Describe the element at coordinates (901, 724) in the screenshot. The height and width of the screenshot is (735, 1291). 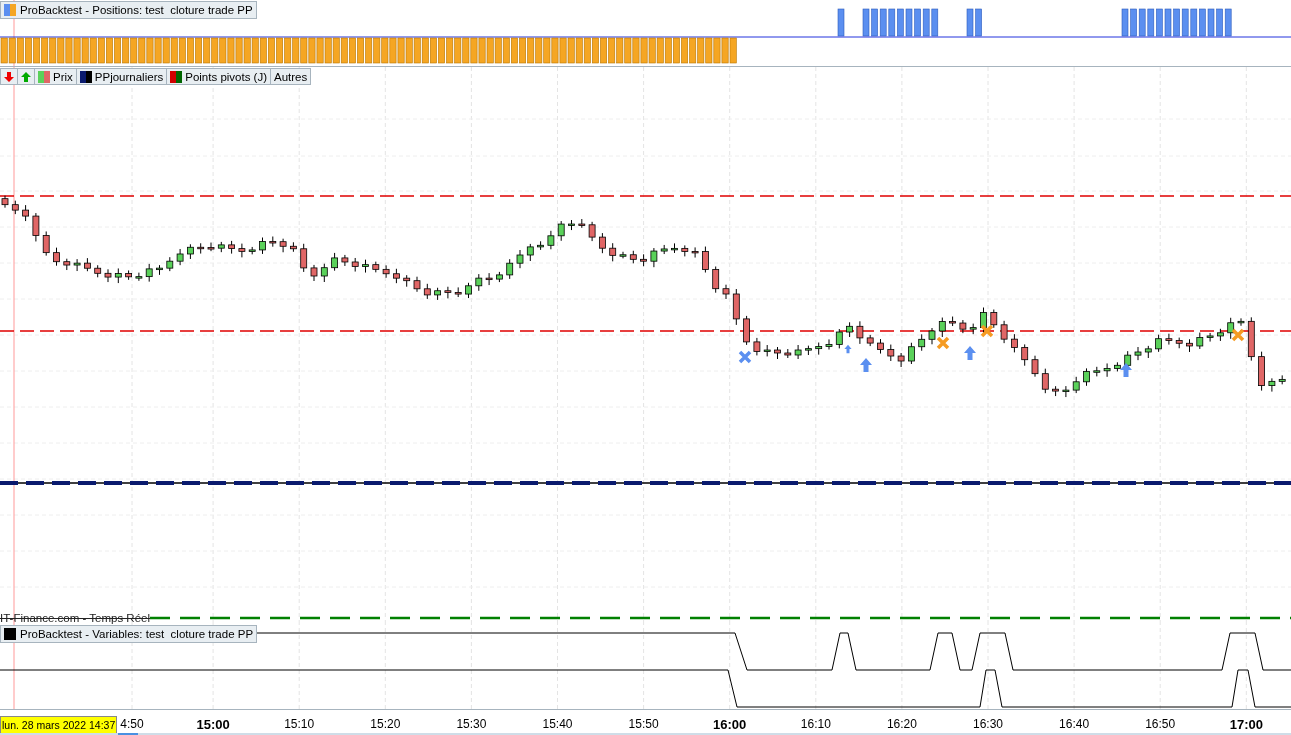
I see `time-label: 16:20` at that location.